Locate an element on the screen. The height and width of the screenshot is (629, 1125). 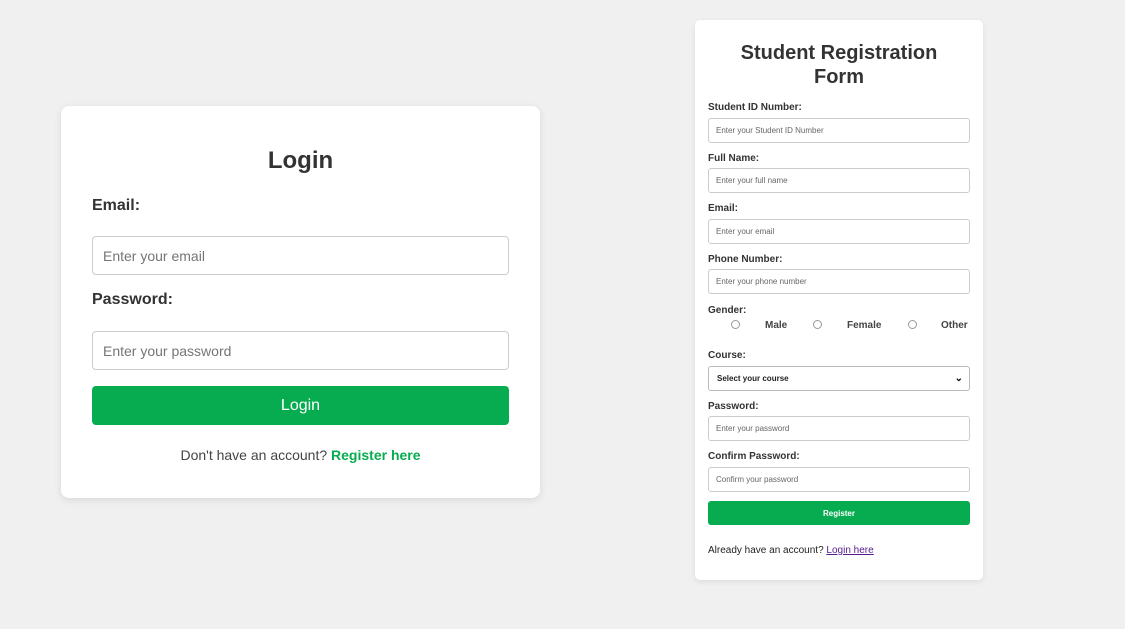
gender-radio-male is located at coordinates (735, 324).